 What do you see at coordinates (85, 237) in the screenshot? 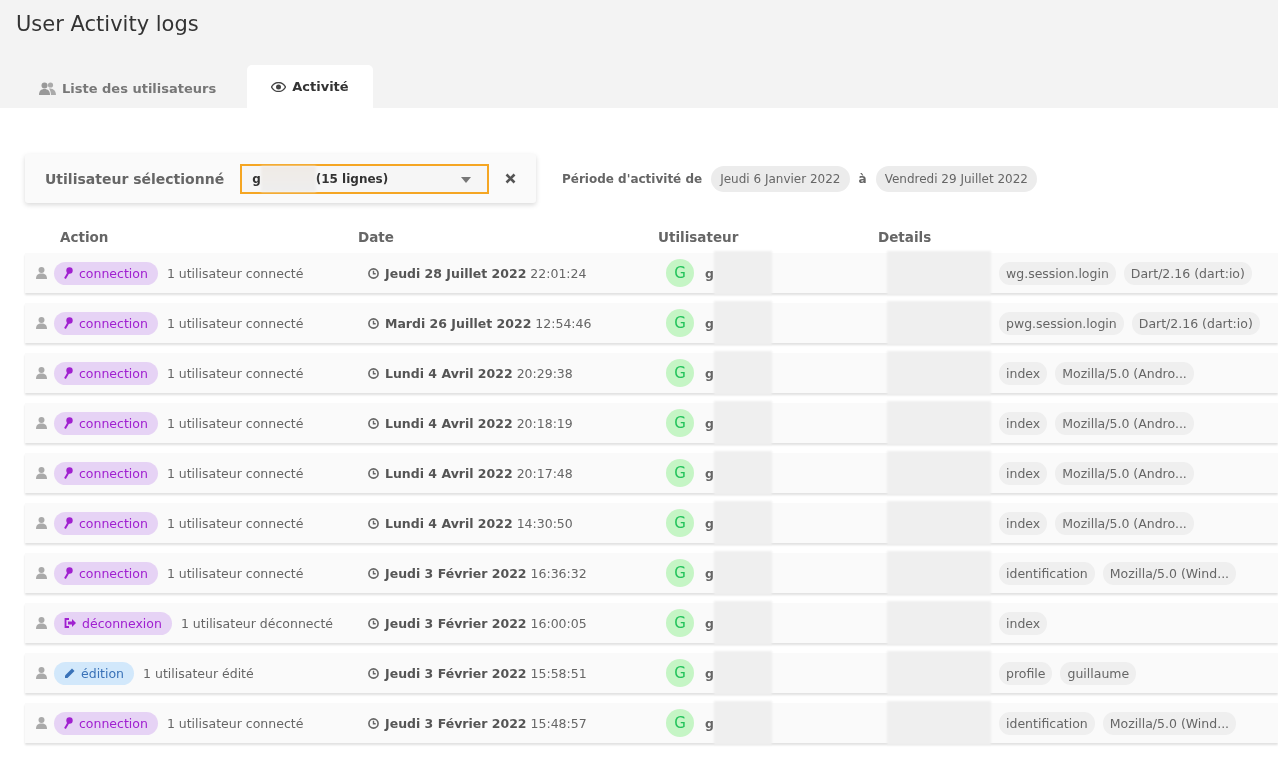
I see `column-header: Action` at bounding box center [85, 237].